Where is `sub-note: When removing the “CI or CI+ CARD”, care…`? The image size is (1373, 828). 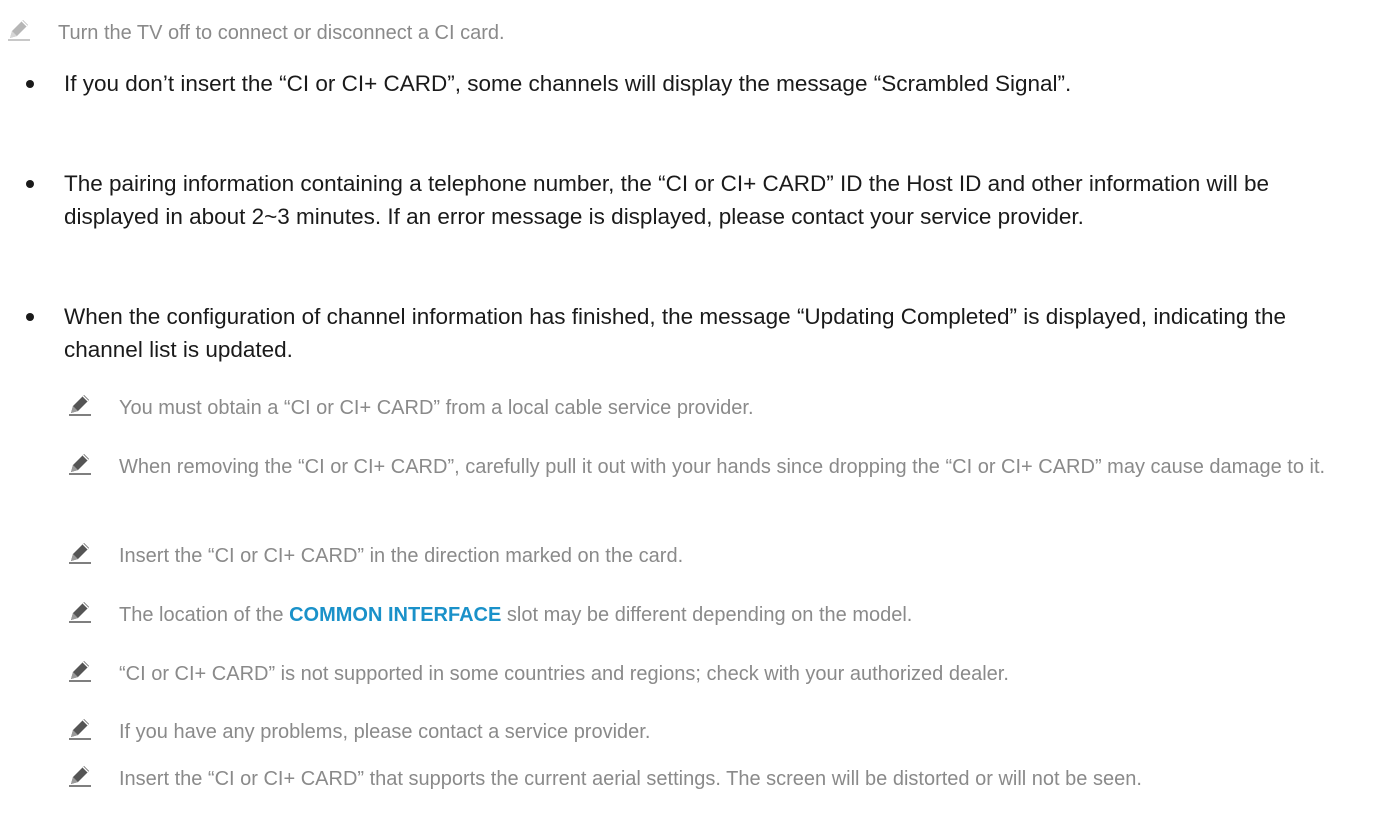 sub-note: When removing the “CI or CI+ CARD”, care… is located at coordinates (712, 467).